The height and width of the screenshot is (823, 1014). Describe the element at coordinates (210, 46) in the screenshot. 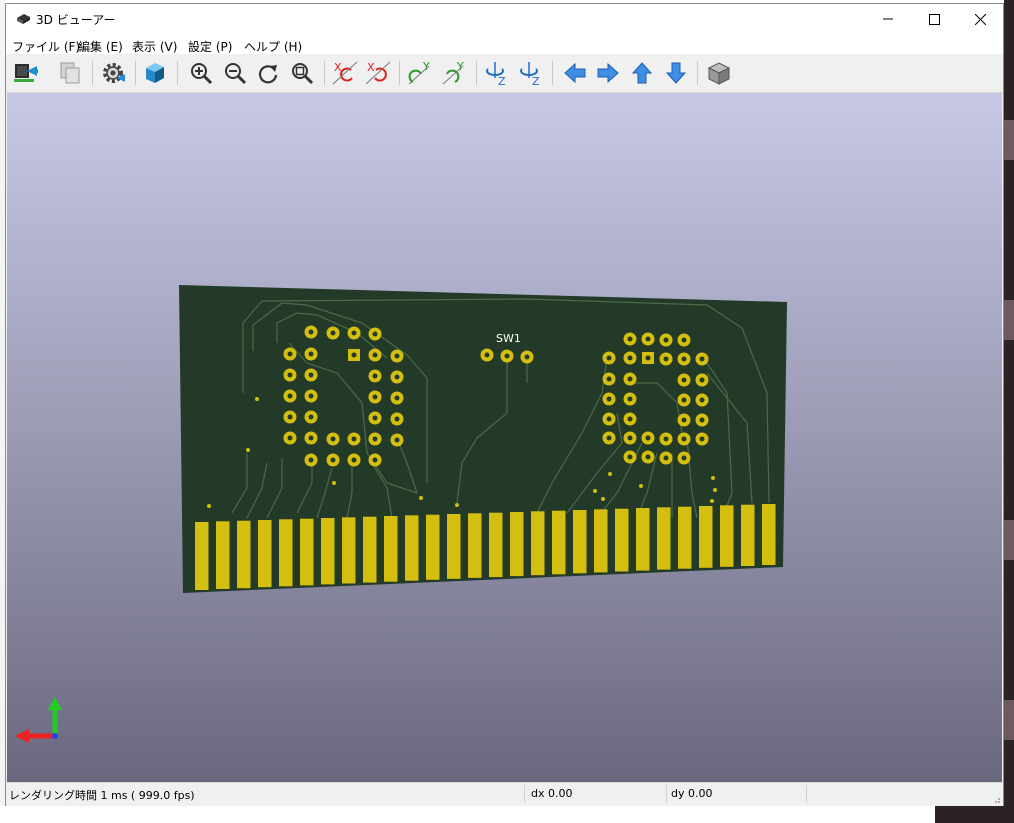

I see `menu-preferences: 設定 (P)` at that location.